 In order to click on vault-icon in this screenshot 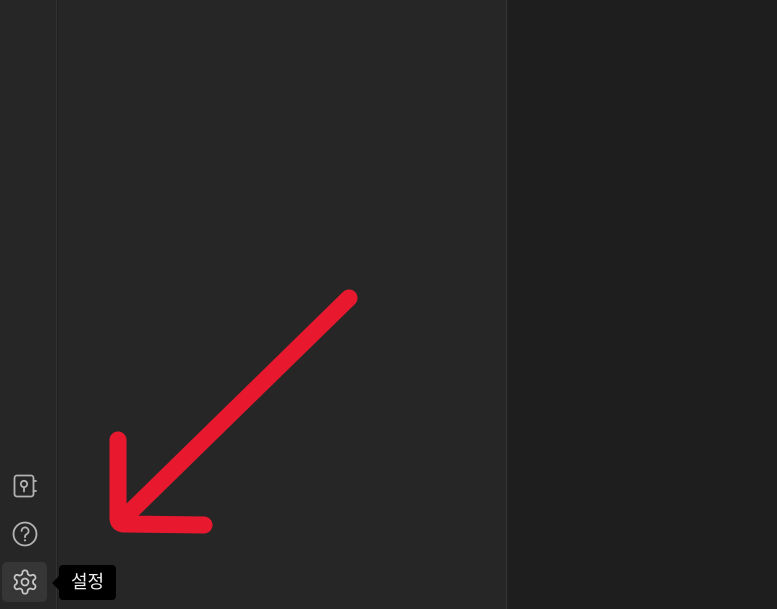, I will do `click(25, 486)`.